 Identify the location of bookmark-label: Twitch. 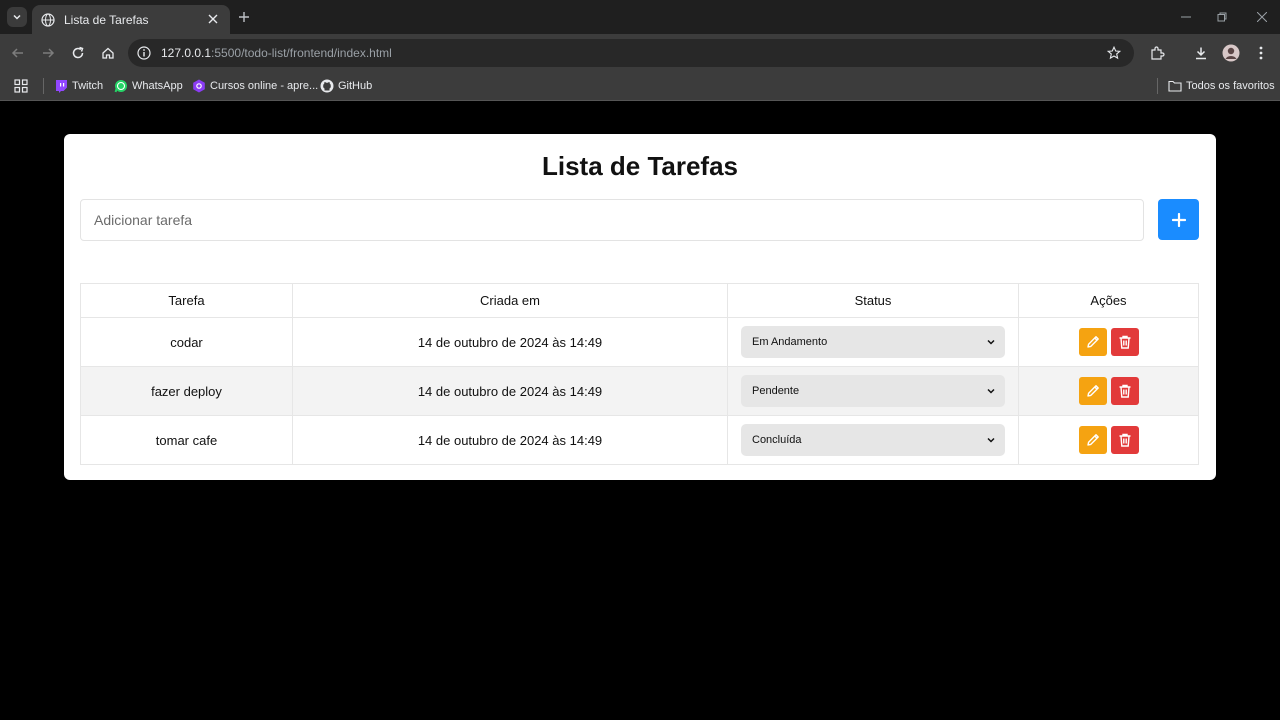
(88, 86).